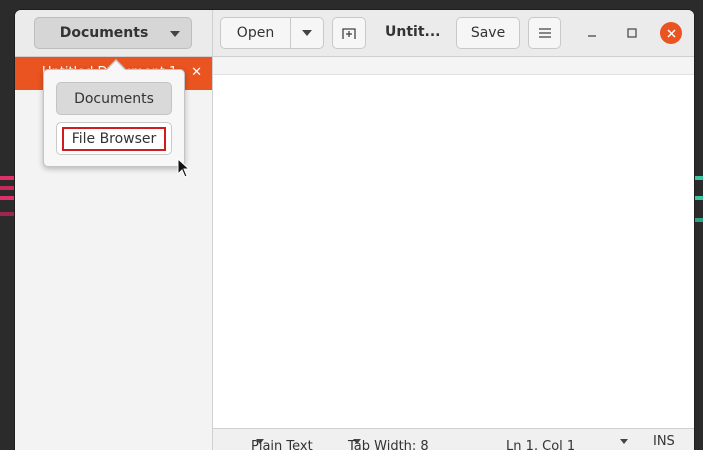 This screenshot has width=703, height=450. What do you see at coordinates (196, 72) in the screenshot?
I see `close-document-icon: ✕` at bounding box center [196, 72].